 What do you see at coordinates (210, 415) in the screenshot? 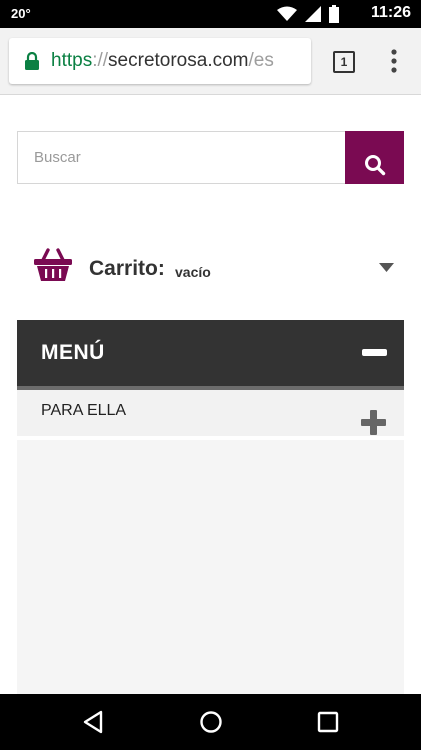
I see `menu-item-para-ella: PARA ELLA` at bounding box center [210, 415].